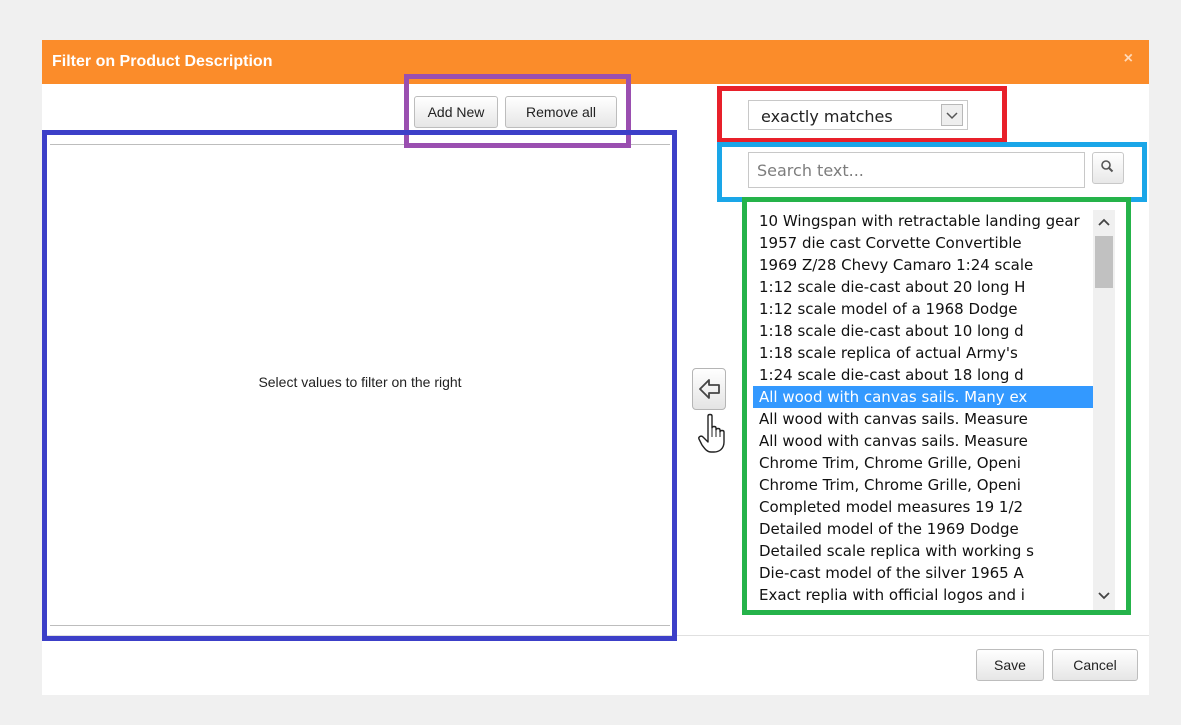  I want to click on list-scrollbar, so click(1104, 410).